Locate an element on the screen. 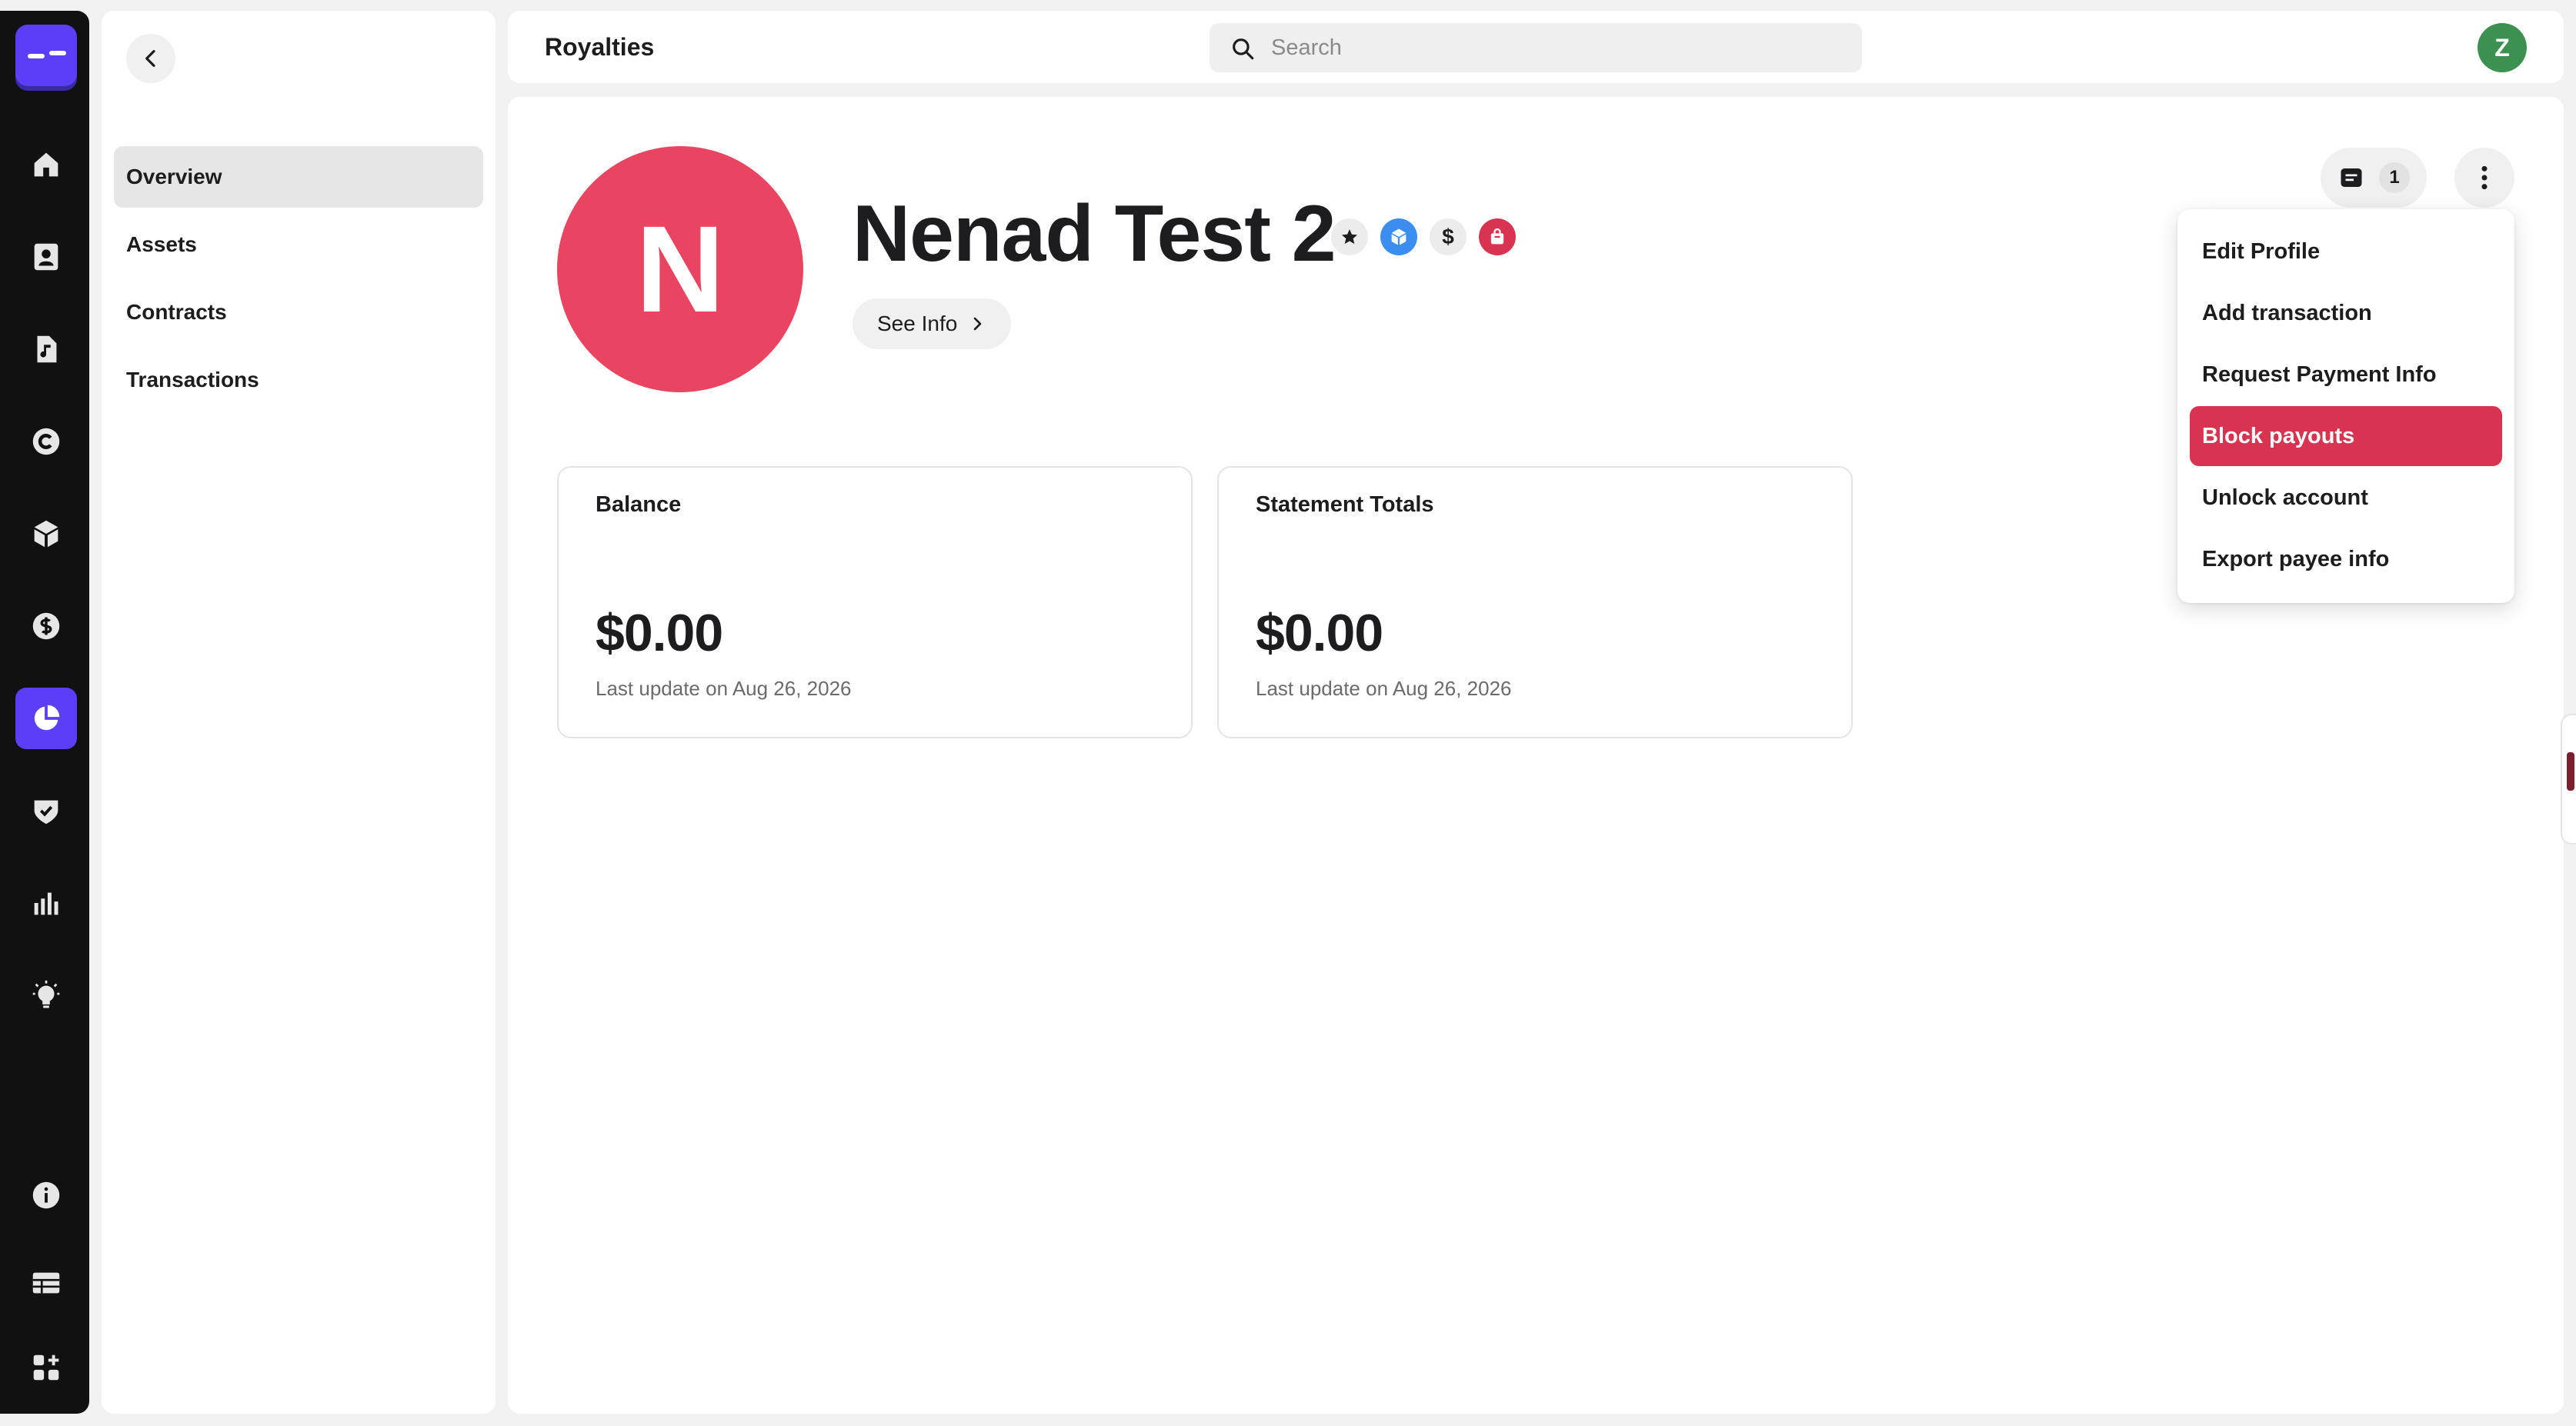 The height and width of the screenshot is (1426, 2576). shopping-bag-icon is located at coordinates (1498, 236).